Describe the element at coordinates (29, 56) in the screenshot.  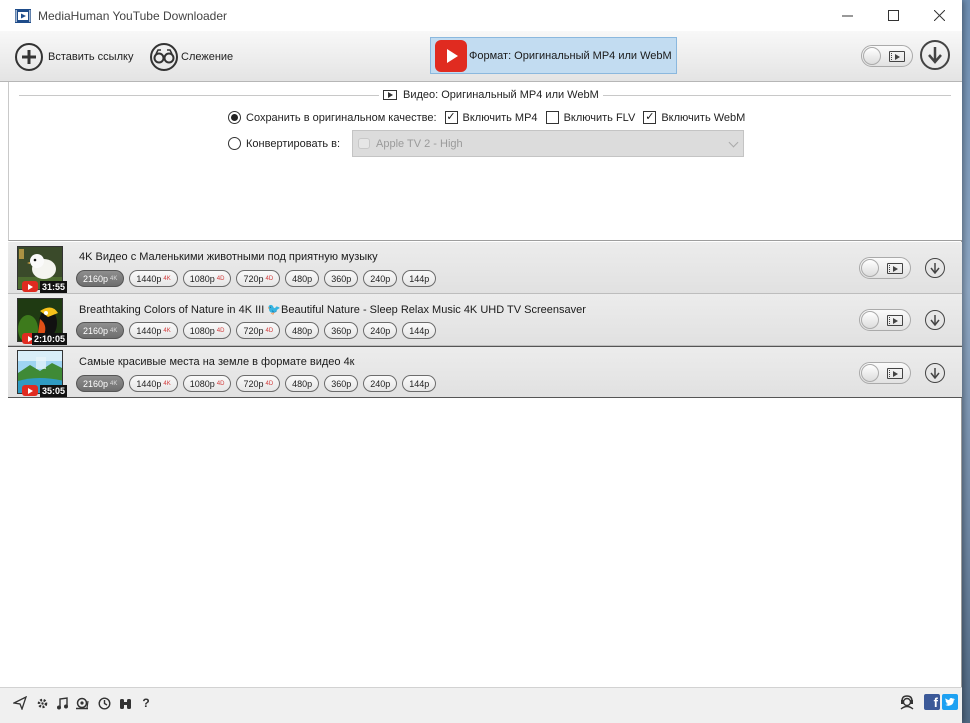
I see `plus-circle-icon` at that location.